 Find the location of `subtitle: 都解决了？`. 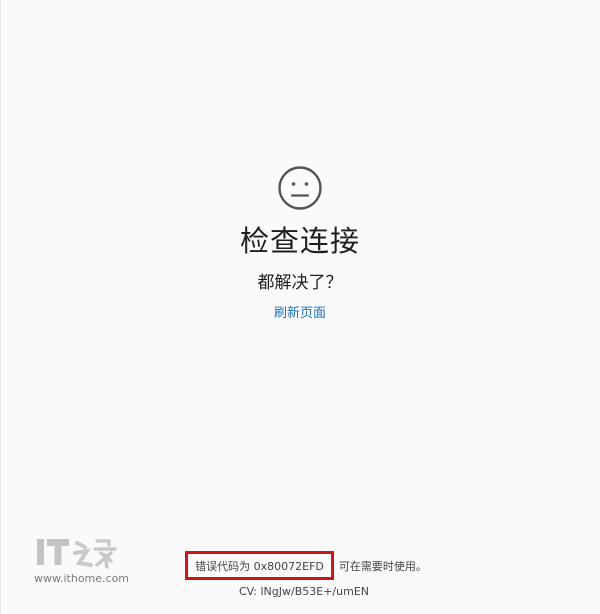

subtitle: 都解决了？ is located at coordinates (300, 283).